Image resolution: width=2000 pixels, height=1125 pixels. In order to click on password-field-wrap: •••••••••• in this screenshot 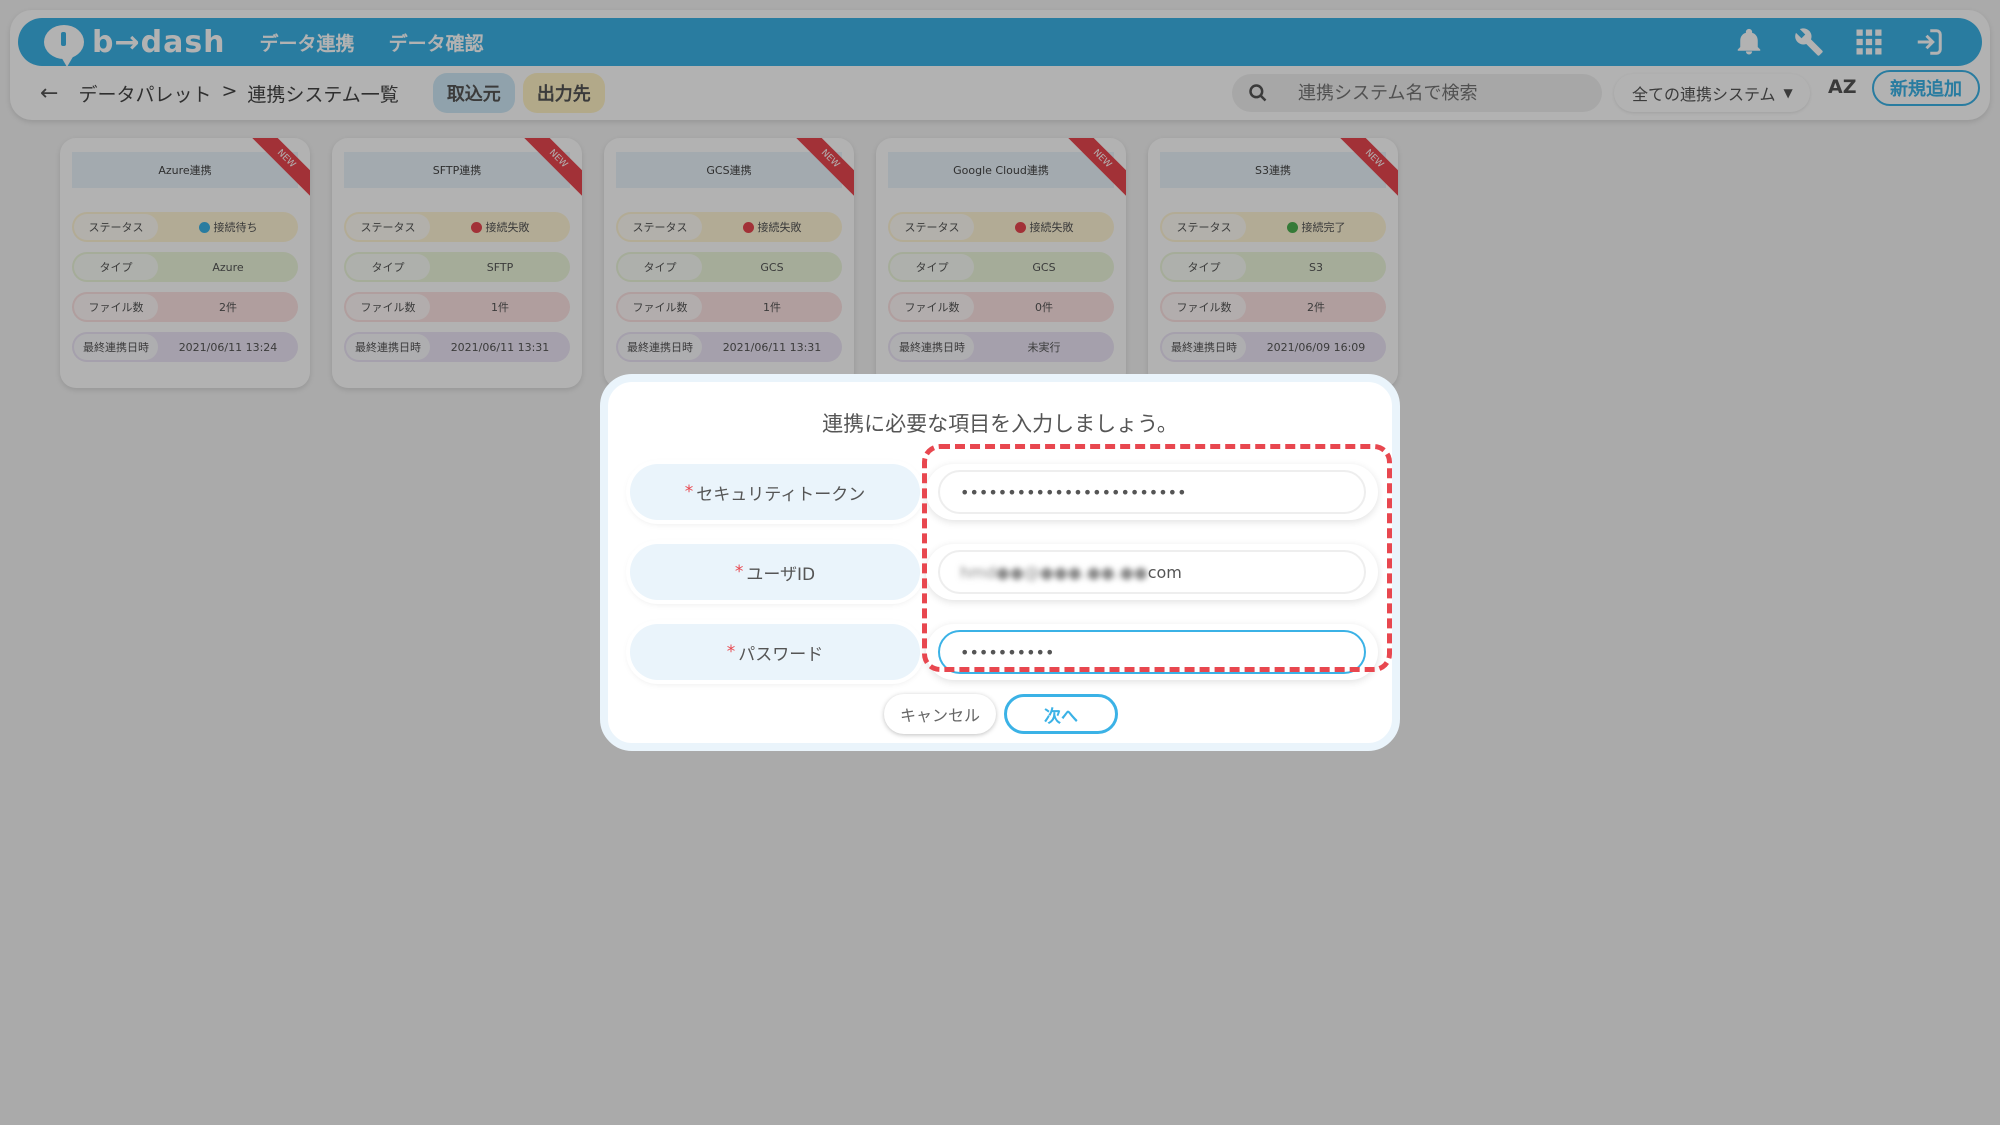, I will do `click(1152, 652)`.